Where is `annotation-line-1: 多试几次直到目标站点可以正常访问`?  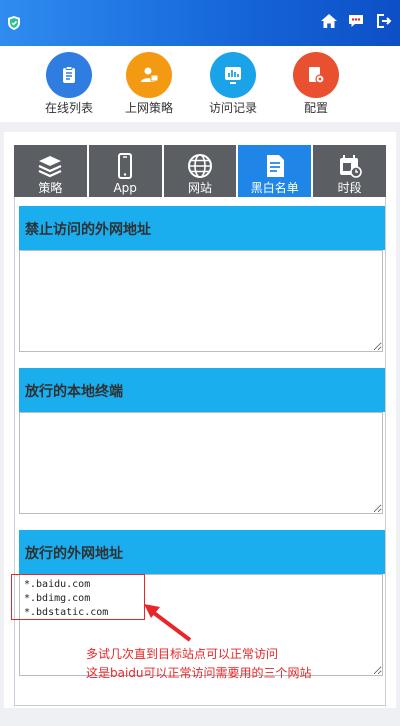 annotation-line-1: 多试几次直到目标站点可以正常访问 is located at coordinates (182, 654).